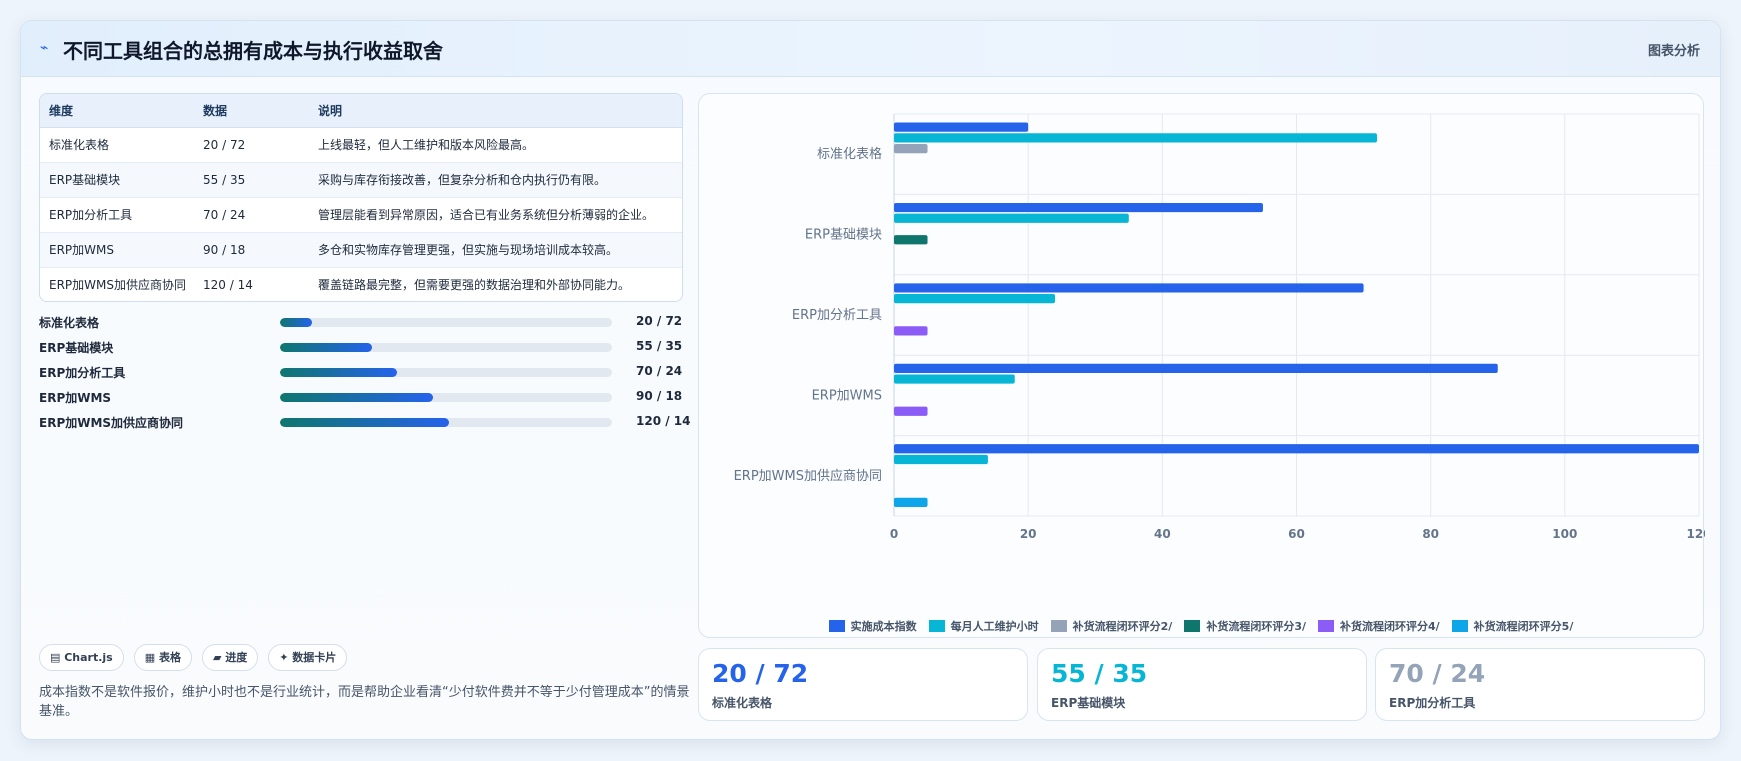 The height and width of the screenshot is (761, 1741). What do you see at coordinates (81, 657) in the screenshot?
I see `tag-chip: ▤ Chart.js` at bounding box center [81, 657].